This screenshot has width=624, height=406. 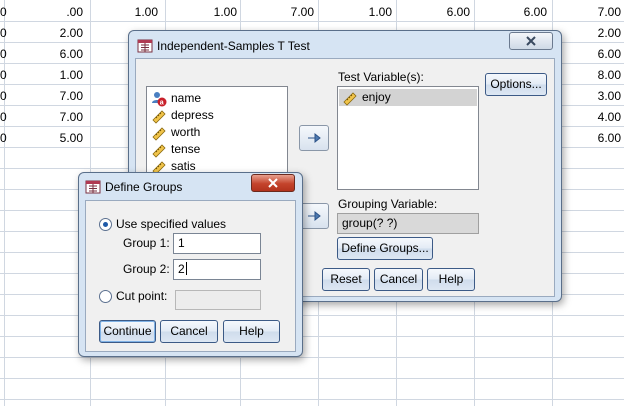 What do you see at coordinates (189, 331) in the screenshot?
I see `define-groups-cancel-button: Cancel` at bounding box center [189, 331].